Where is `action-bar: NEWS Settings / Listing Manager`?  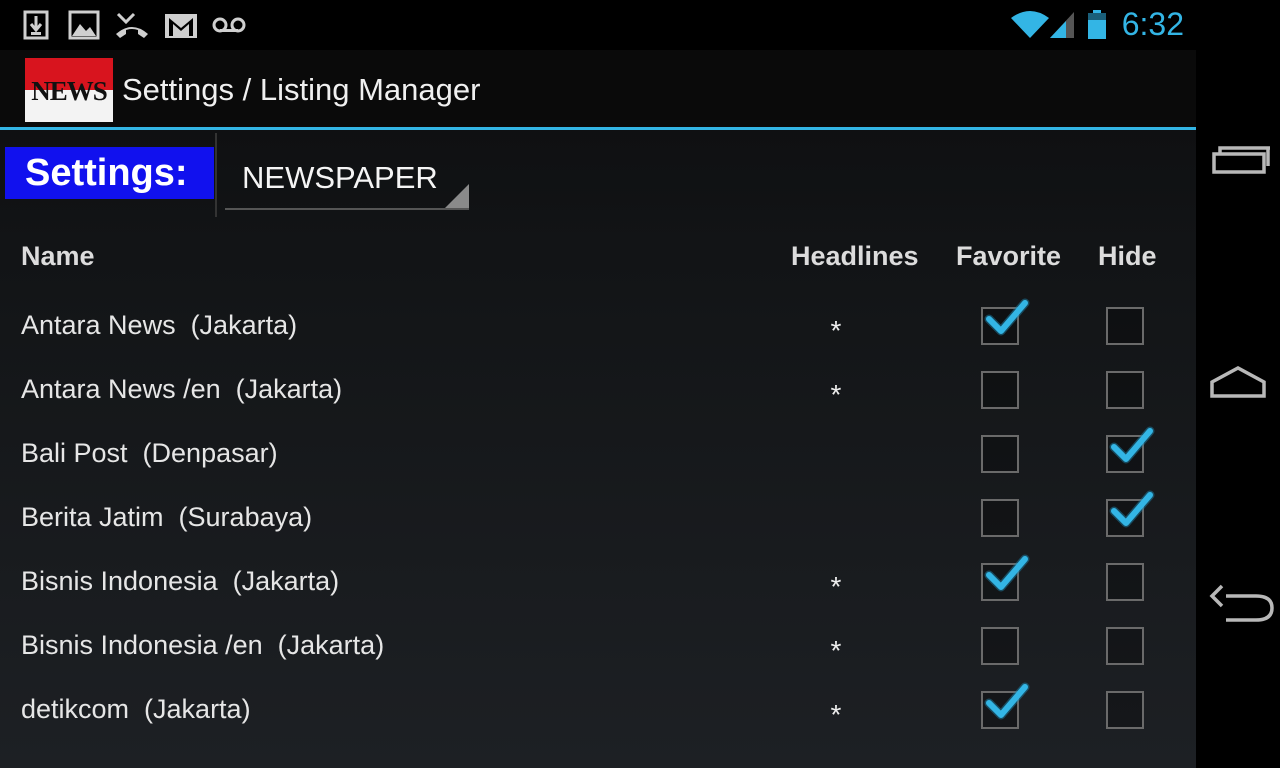 action-bar: NEWS Settings / Listing Manager is located at coordinates (598, 90).